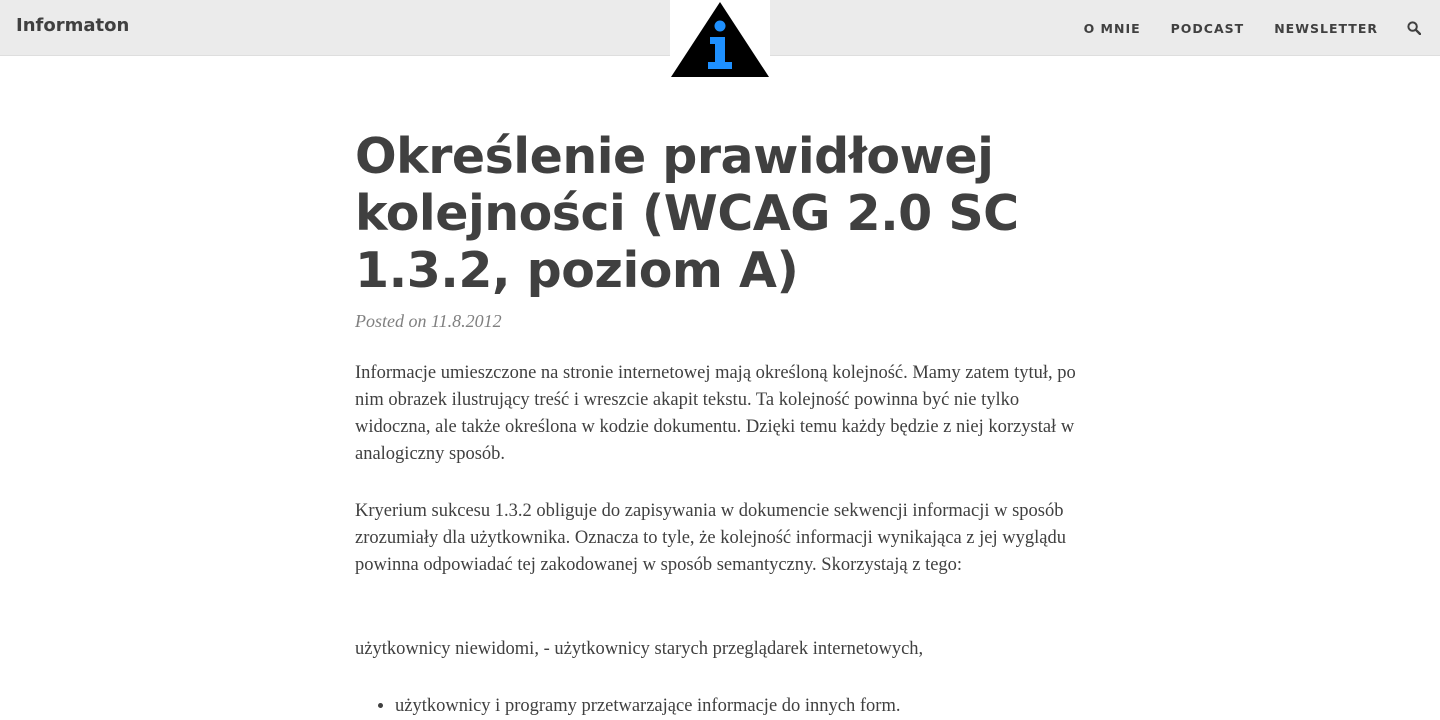 Image resolution: width=1440 pixels, height=720 pixels. I want to click on info-icon, so click(720, 39).